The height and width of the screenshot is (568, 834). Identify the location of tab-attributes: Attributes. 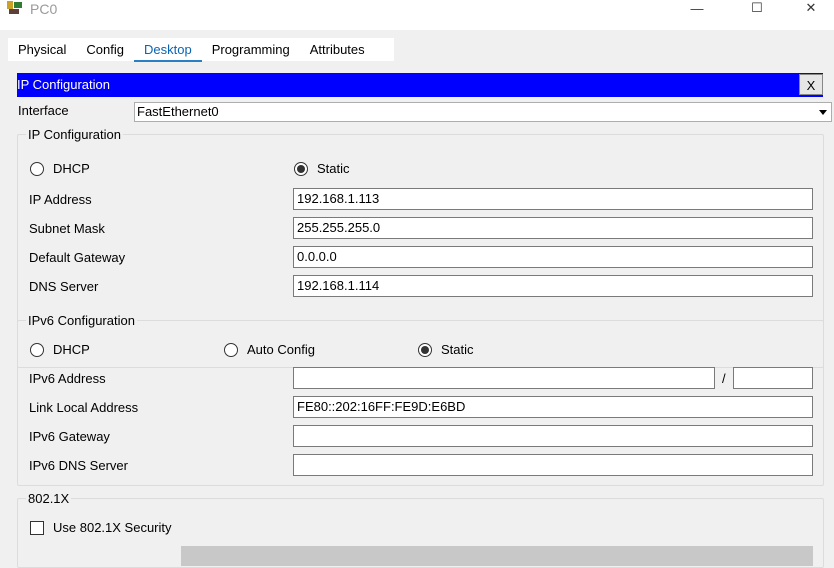
(337, 49).